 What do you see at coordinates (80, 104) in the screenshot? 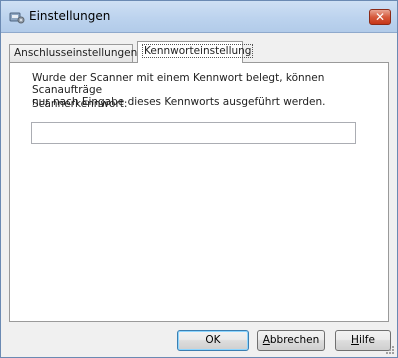
I see `password-label: Scannerkennwort:` at bounding box center [80, 104].